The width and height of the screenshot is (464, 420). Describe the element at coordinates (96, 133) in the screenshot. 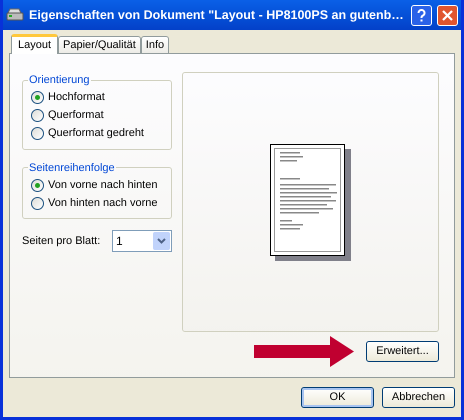

I see `radio-label: Querformat gedreht` at that location.